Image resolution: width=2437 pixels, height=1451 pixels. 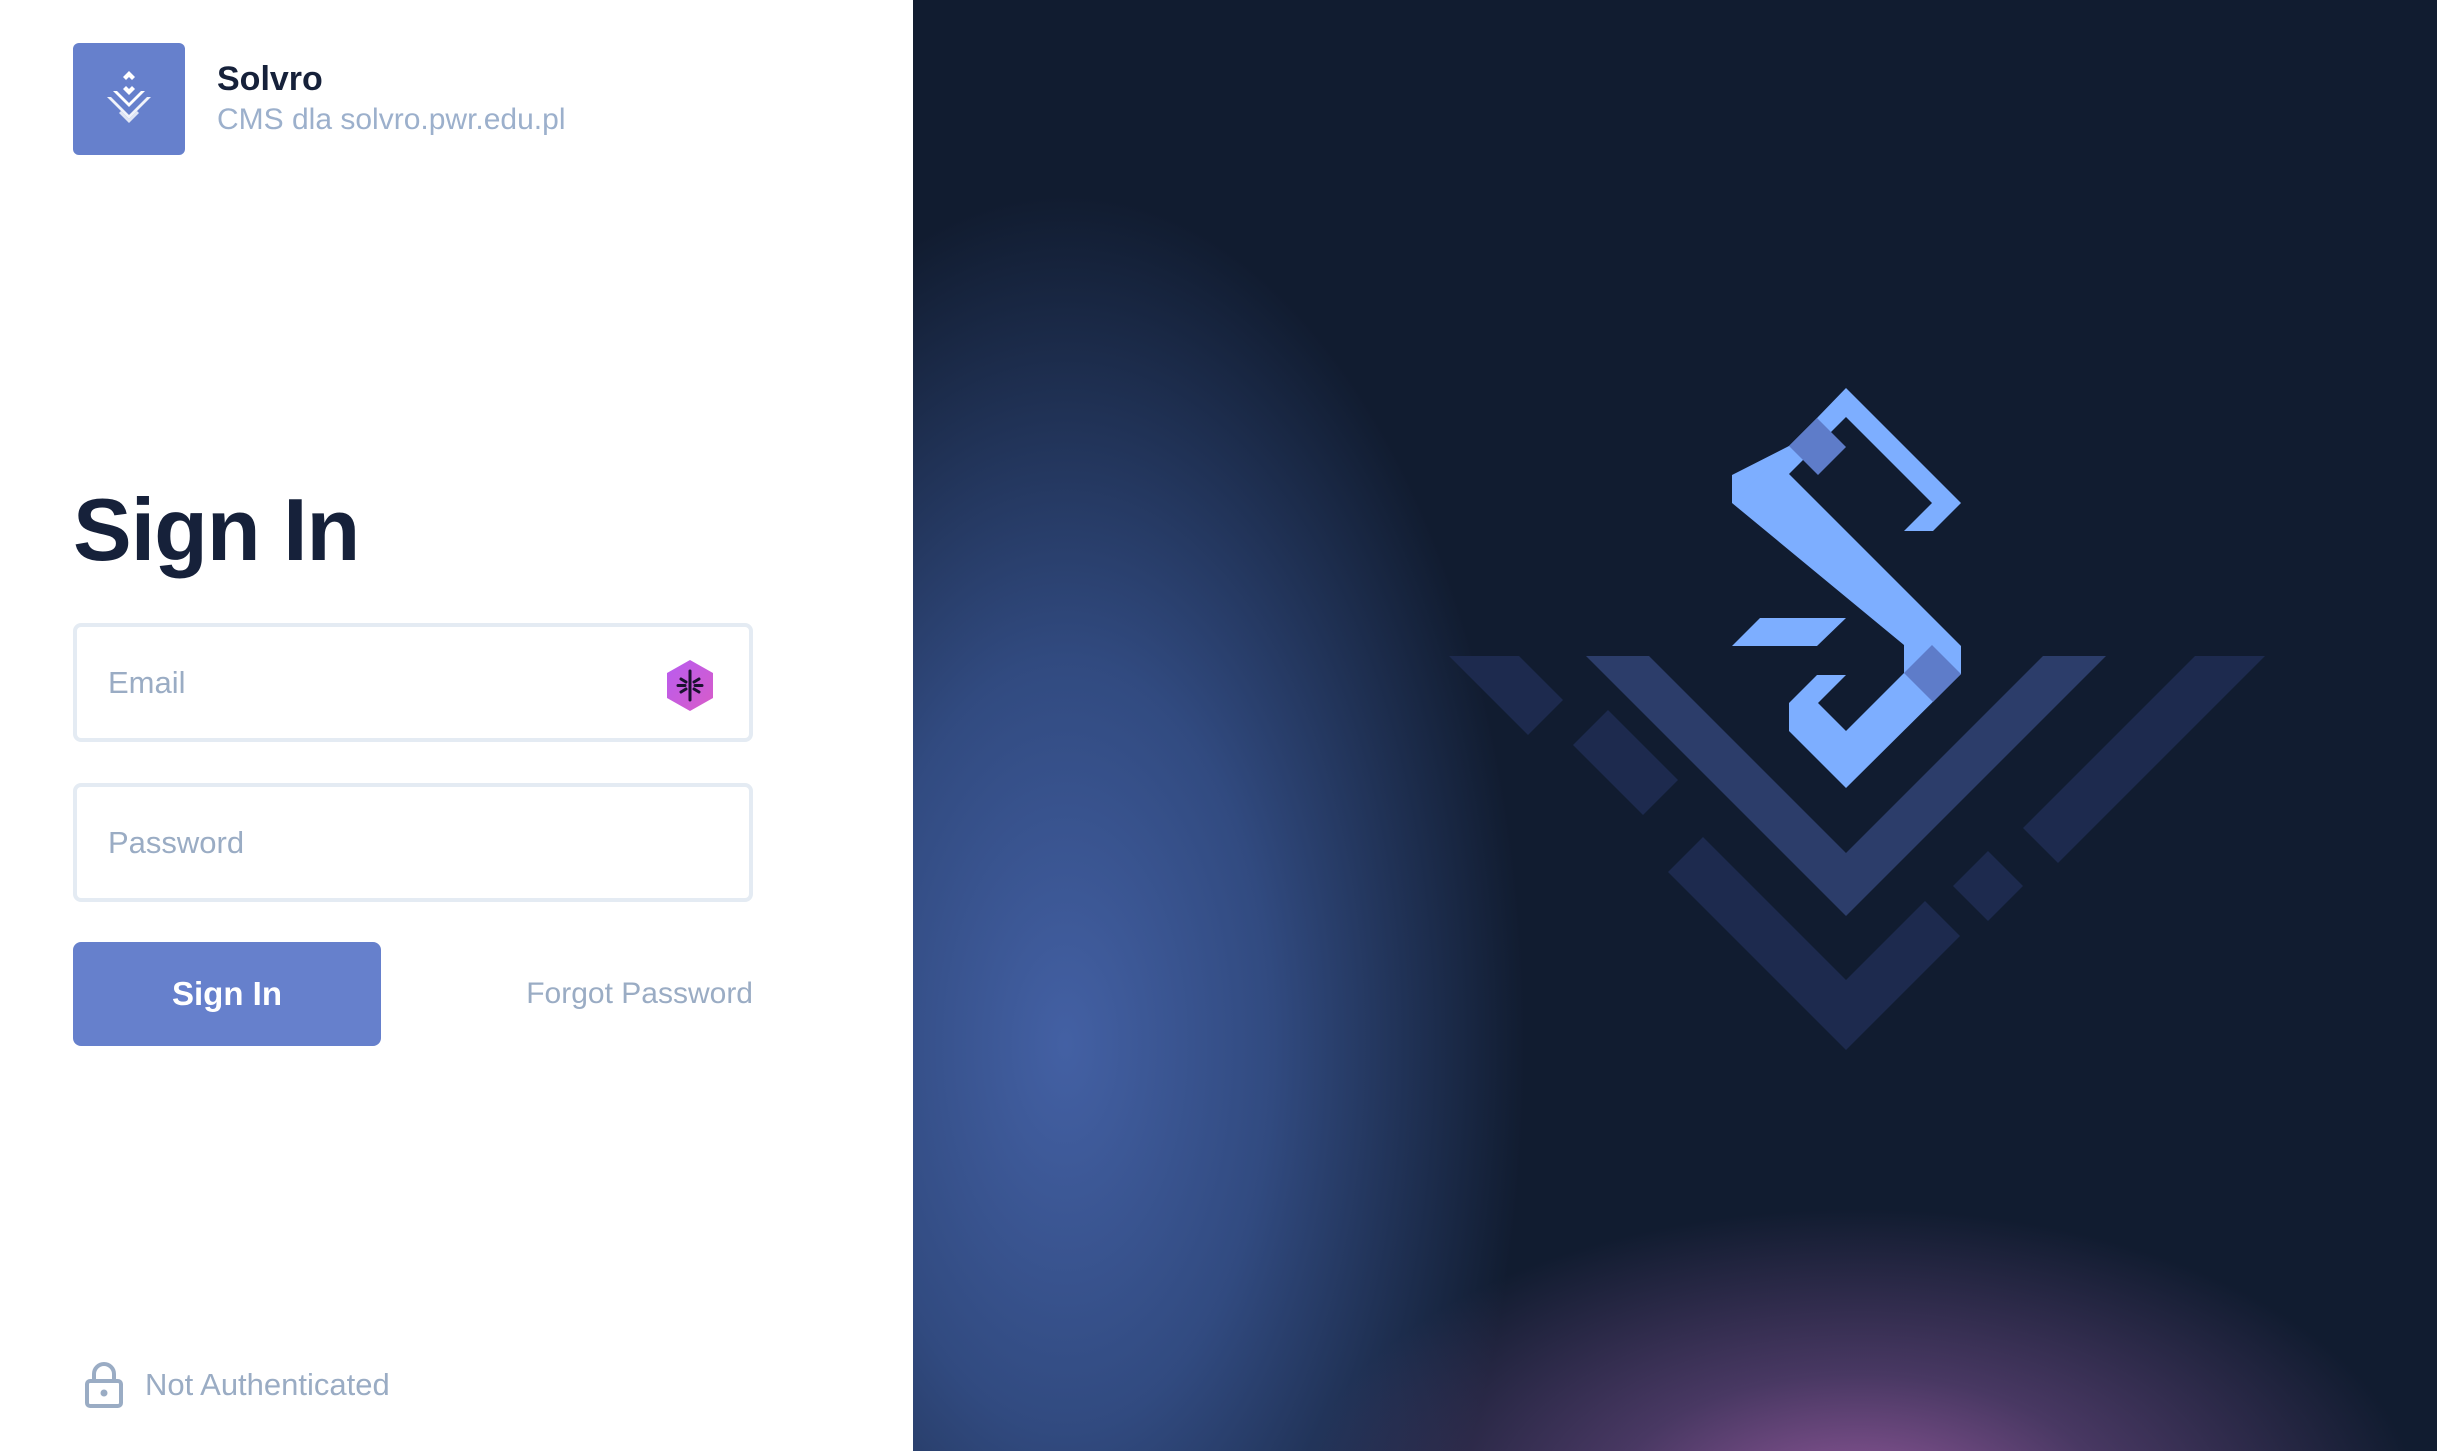 What do you see at coordinates (104, 1385) in the screenshot?
I see `lock-icon` at bounding box center [104, 1385].